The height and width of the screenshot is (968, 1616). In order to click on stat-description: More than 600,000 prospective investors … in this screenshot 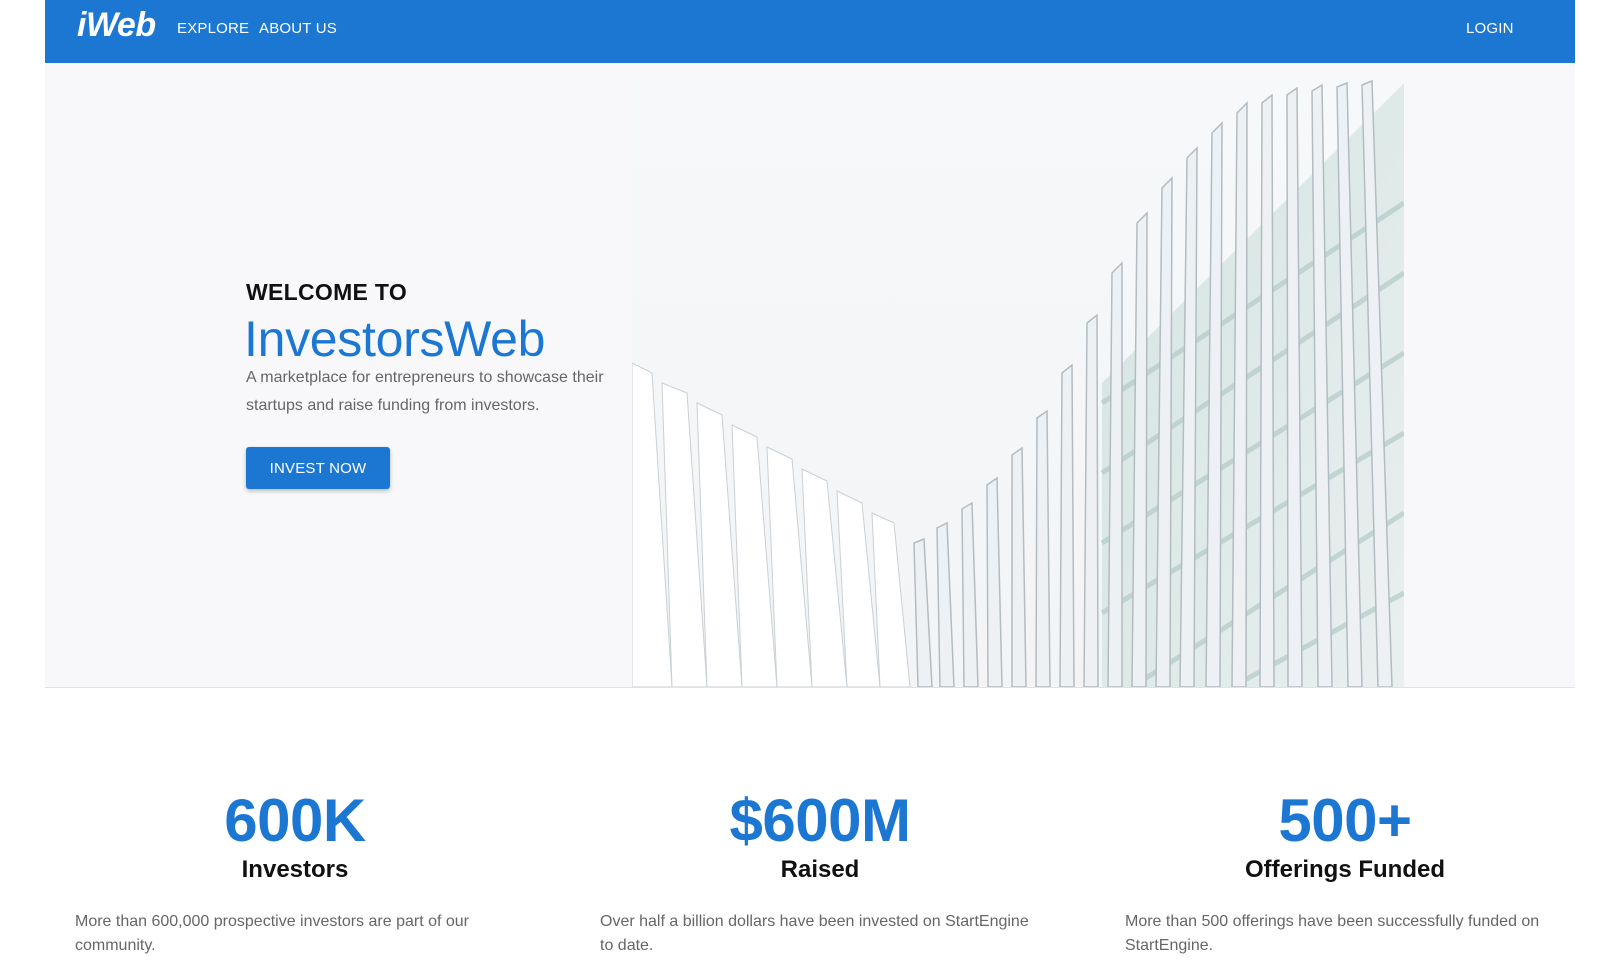, I will do `click(272, 933)`.